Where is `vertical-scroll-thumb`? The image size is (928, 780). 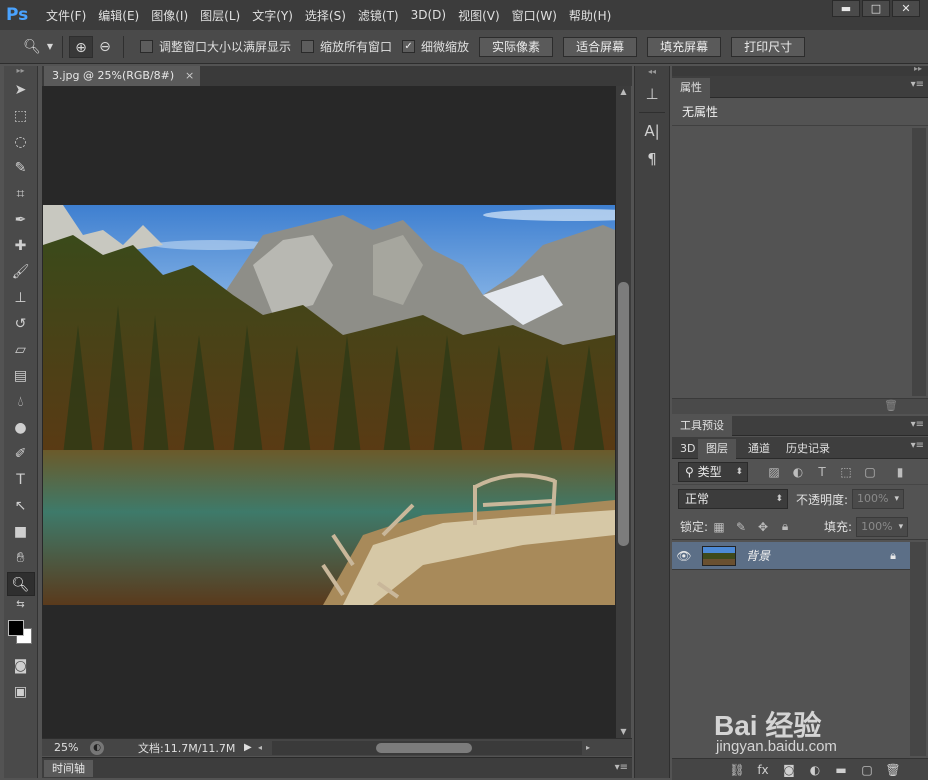
vertical-scroll-thumb is located at coordinates (623, 414).